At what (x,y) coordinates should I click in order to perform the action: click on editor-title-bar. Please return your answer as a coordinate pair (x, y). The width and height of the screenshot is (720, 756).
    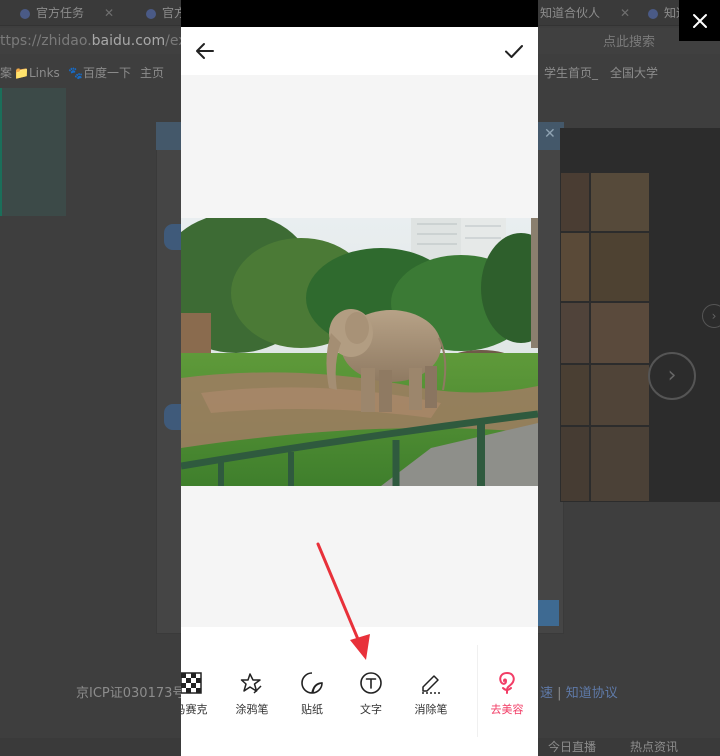
    Looking at the image, I should click on (359, 51).